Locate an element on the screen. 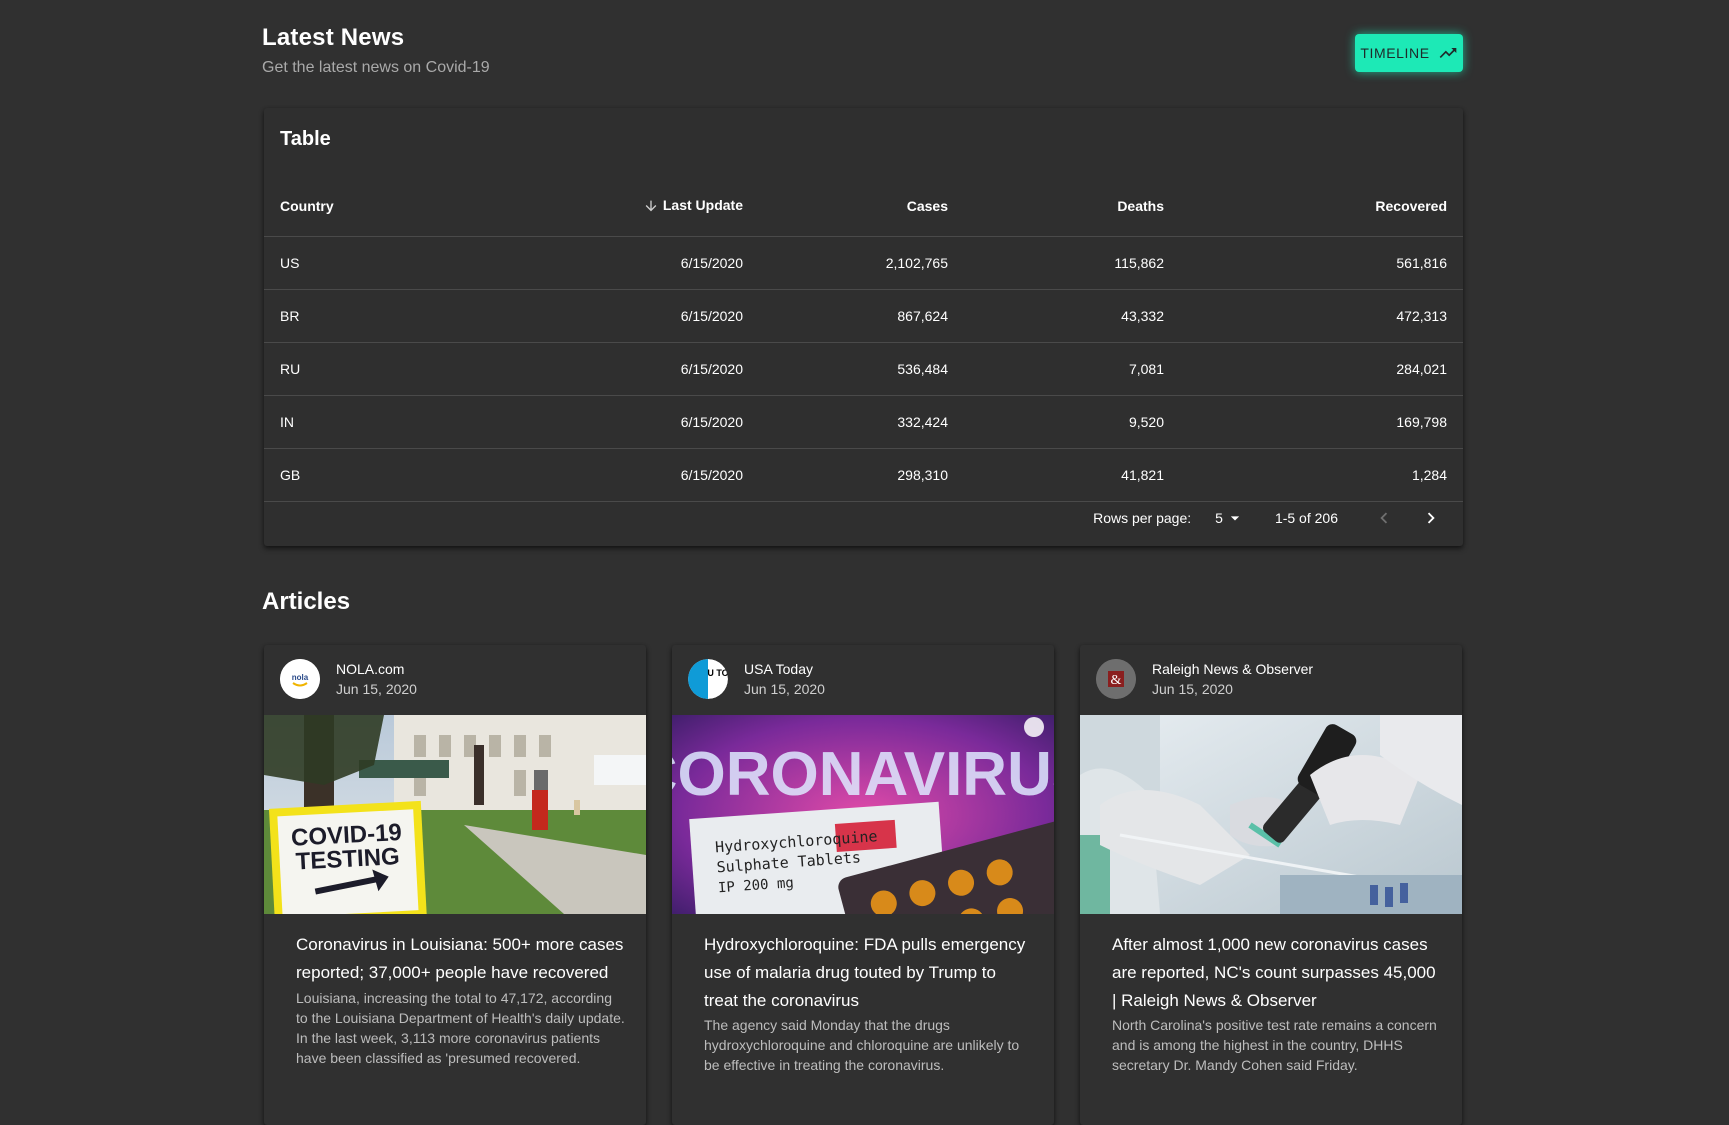 This screenshot has height=1125, width=1729. timeline-button-label: TIMELINE is located at coordinates (1395, 53).